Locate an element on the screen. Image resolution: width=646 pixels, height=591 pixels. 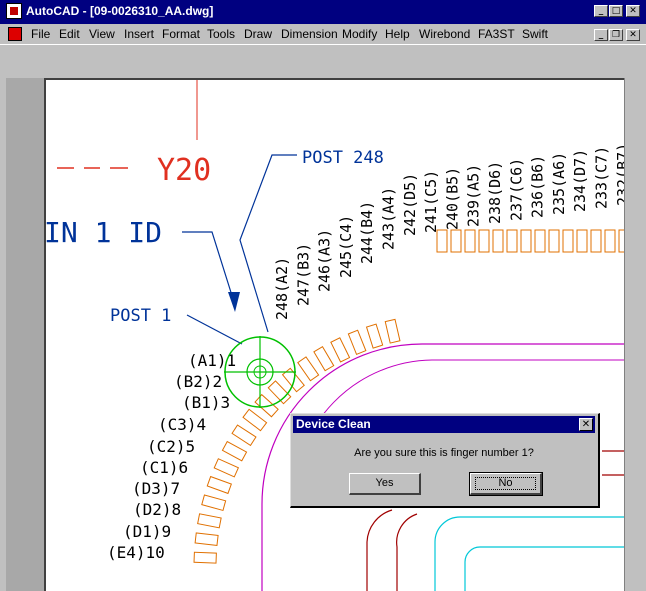
top-finger-label: 244(B4) is located at coordinates (367, 232).